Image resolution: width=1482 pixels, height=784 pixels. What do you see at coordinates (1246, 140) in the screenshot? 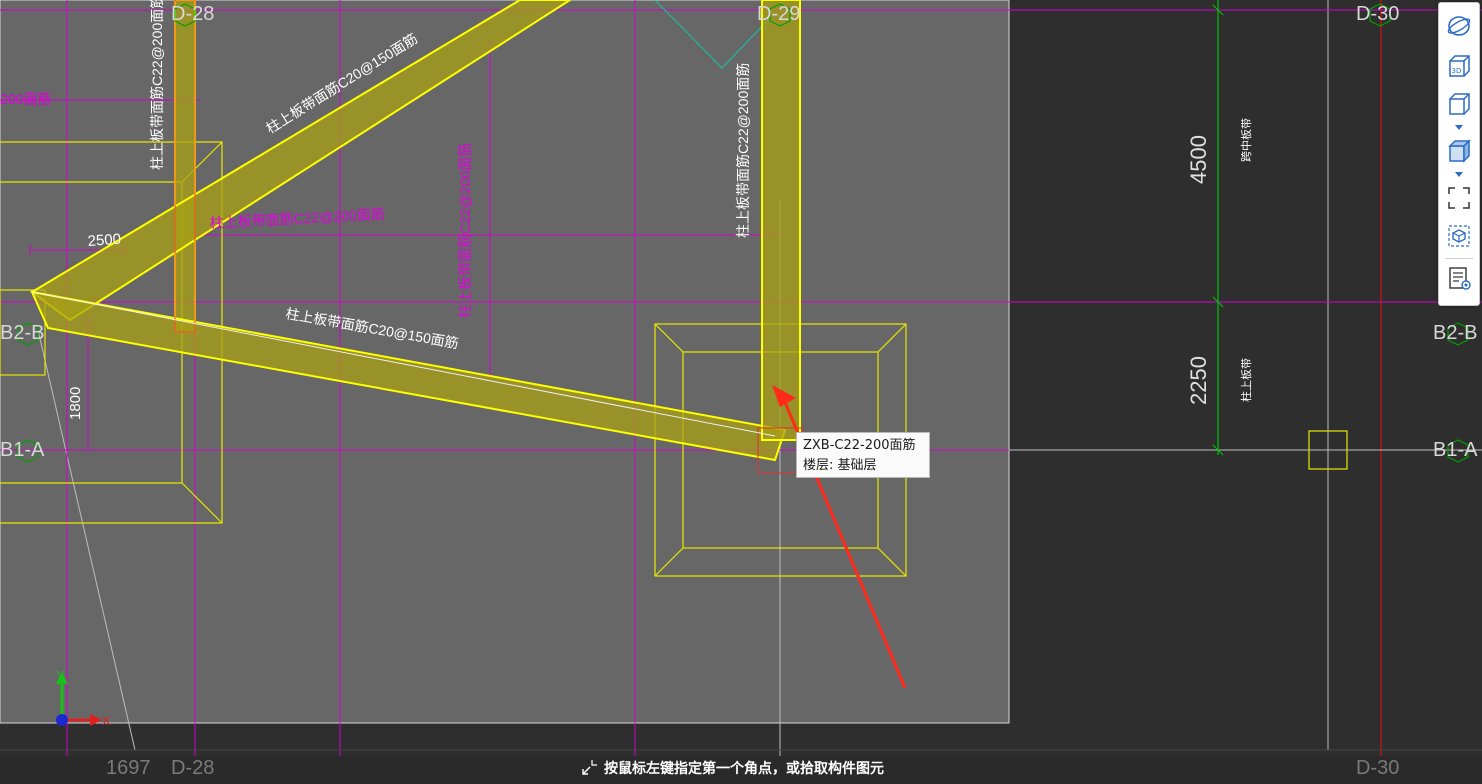
I see `dim-label-4500: 跨中板带` at bounding box center [1246, 140].